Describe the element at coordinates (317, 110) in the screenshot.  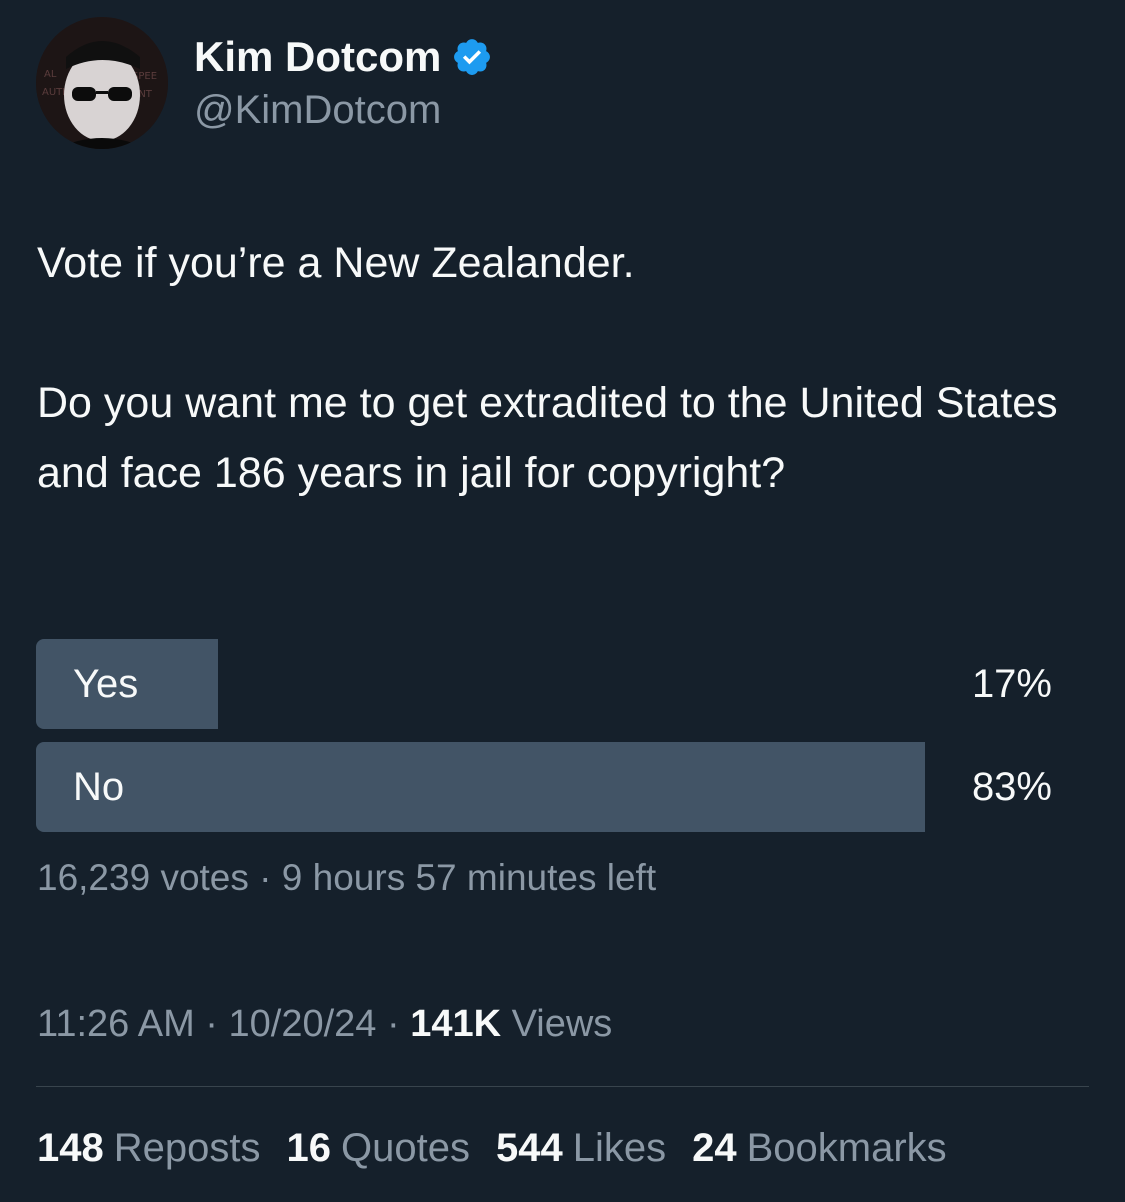
I see `author-handle: @KimDotcom` at that location.